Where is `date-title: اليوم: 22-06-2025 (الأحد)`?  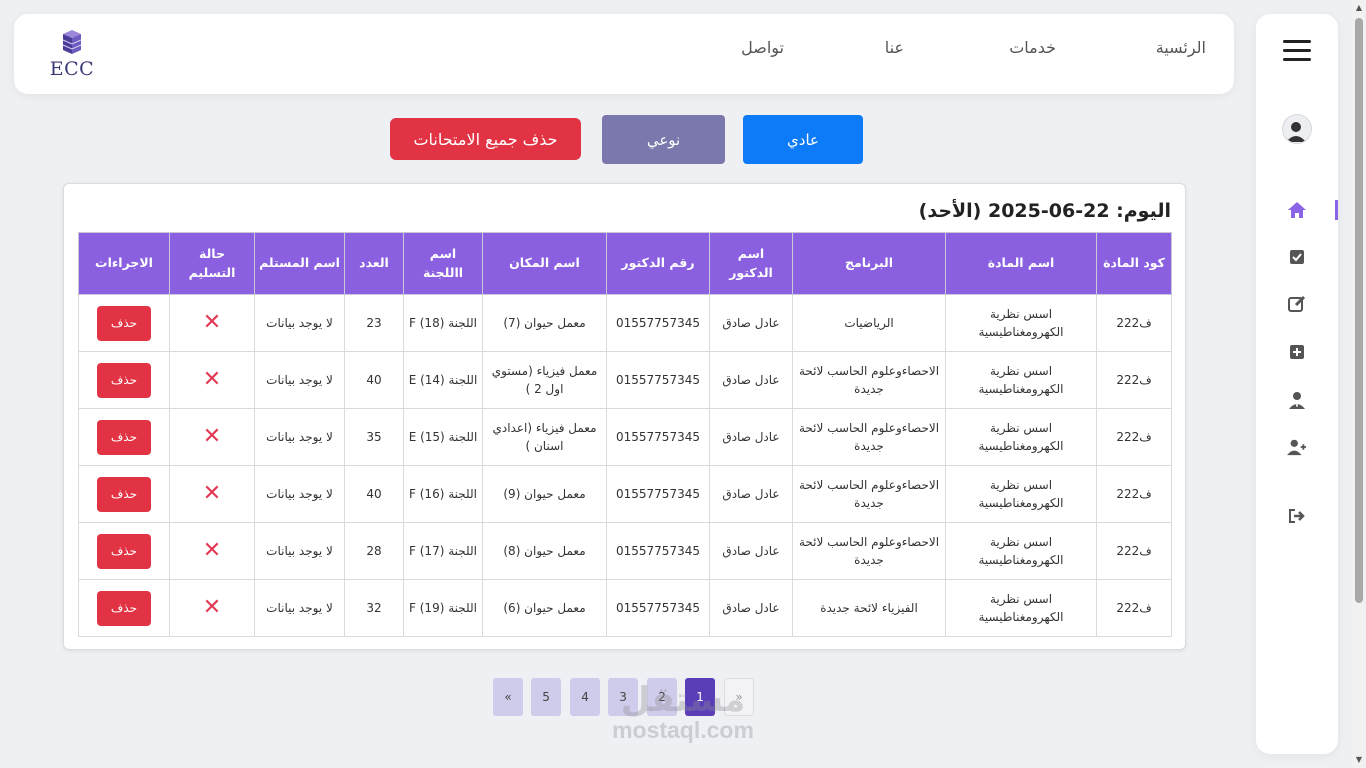 date-title: اليوم: 22-06-2025 (الأحد) is located at coordinates (1044, 211).